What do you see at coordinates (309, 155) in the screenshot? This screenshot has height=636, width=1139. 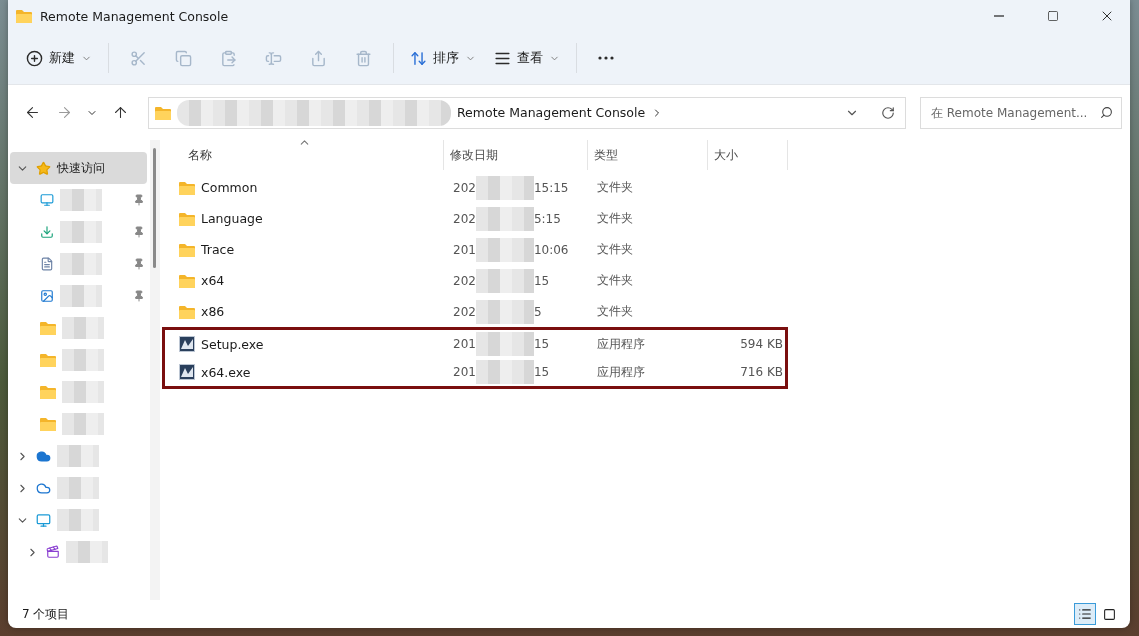 I see `name-column-header: 名称` at bounding box center [309, 155].